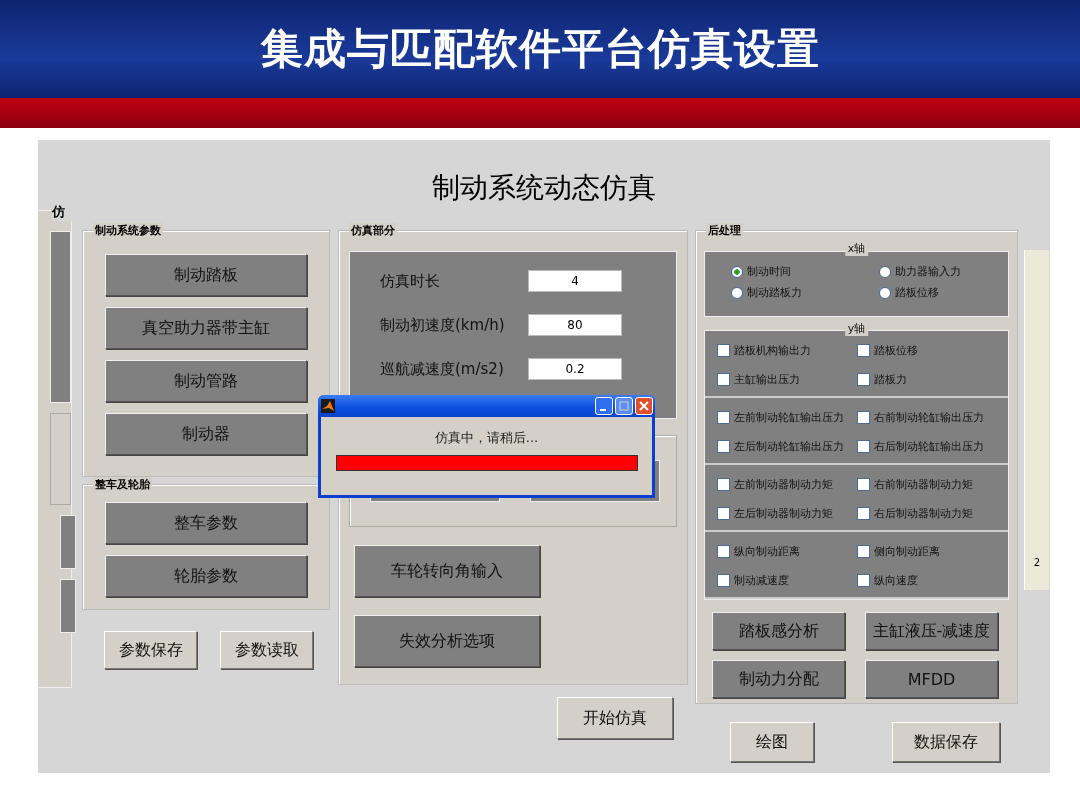  Describe the element at coordinates (128, 230) in the screenshot. I see `panel-label: 制动系统参数` at that location.